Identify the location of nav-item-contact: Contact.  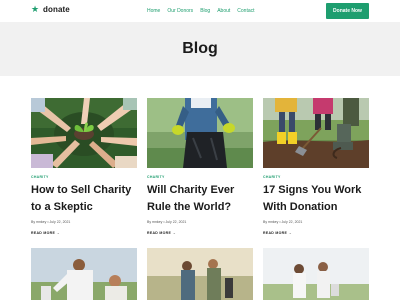
(245, 11).